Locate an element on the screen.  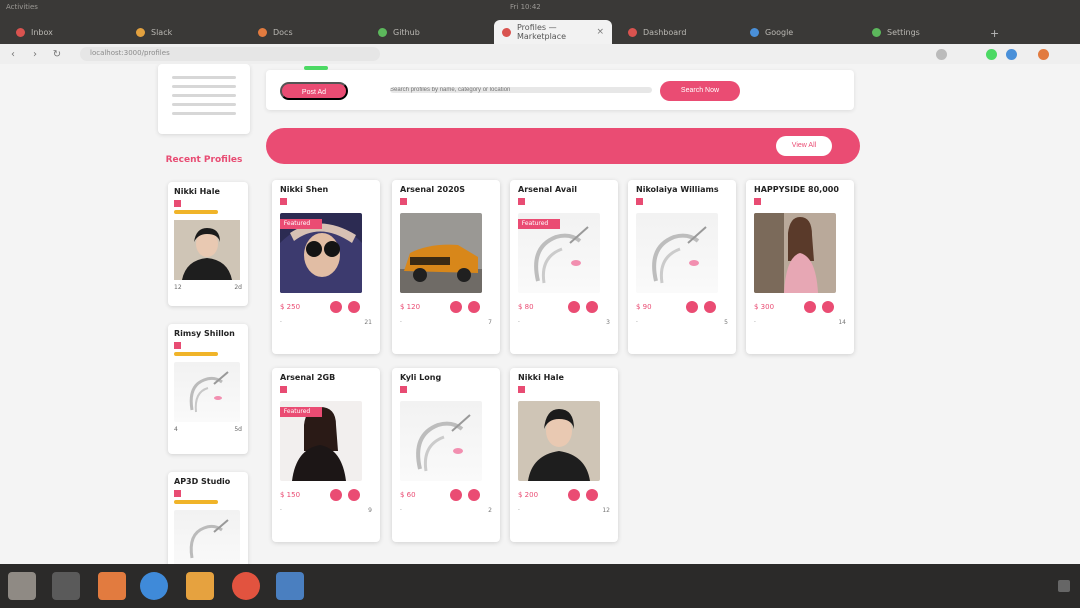
sidebar-profile-card: Rimsy Shillon 4 5d is located at coordinates (208, 389).